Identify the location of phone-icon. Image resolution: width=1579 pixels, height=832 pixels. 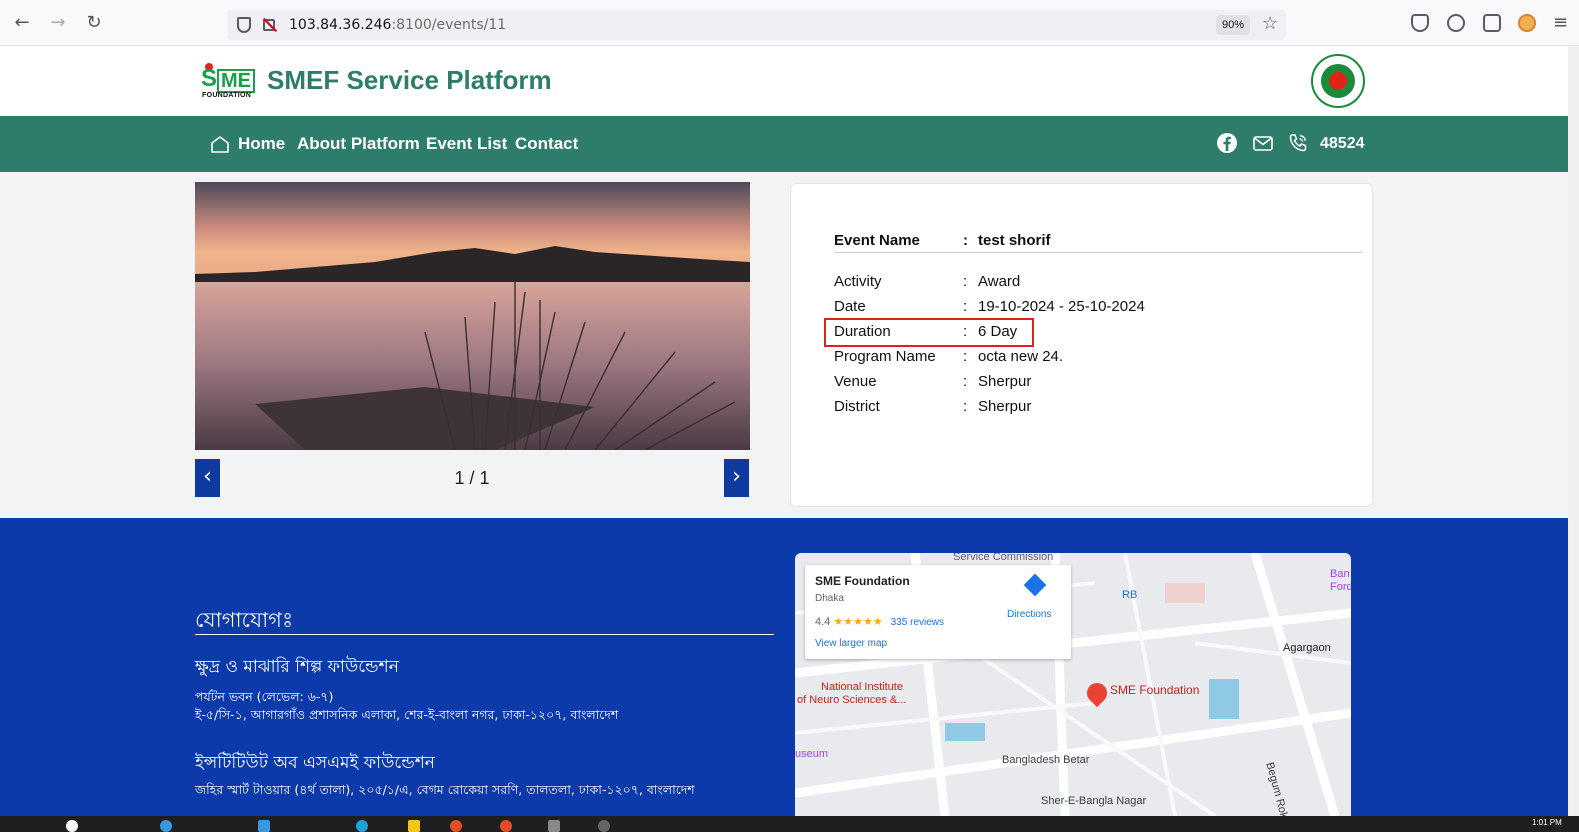
(1298, 143).